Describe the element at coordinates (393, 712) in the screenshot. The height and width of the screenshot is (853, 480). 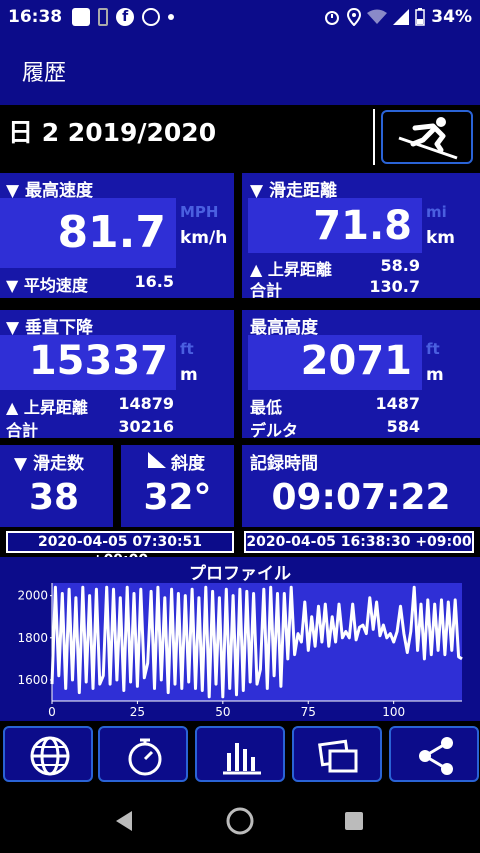
I see `x-tick-label: 100` at that location.